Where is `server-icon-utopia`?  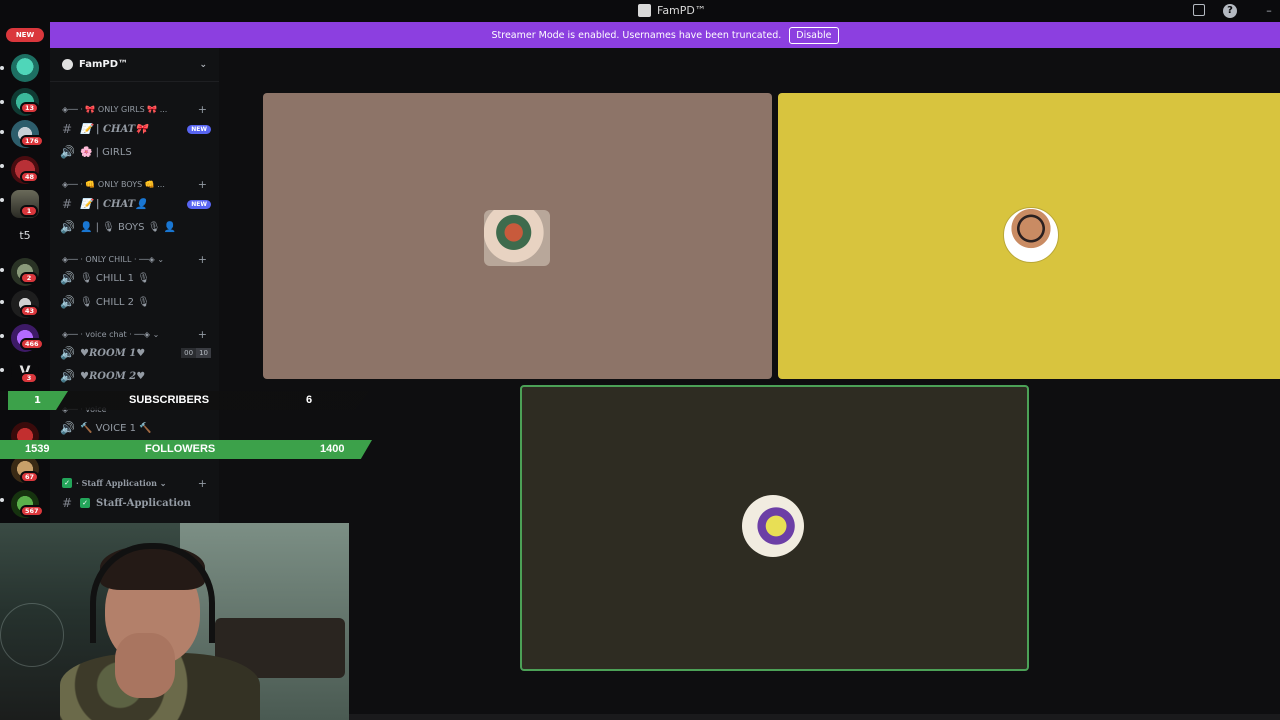
server-icon-utopia is located at coordinates (25, 68).